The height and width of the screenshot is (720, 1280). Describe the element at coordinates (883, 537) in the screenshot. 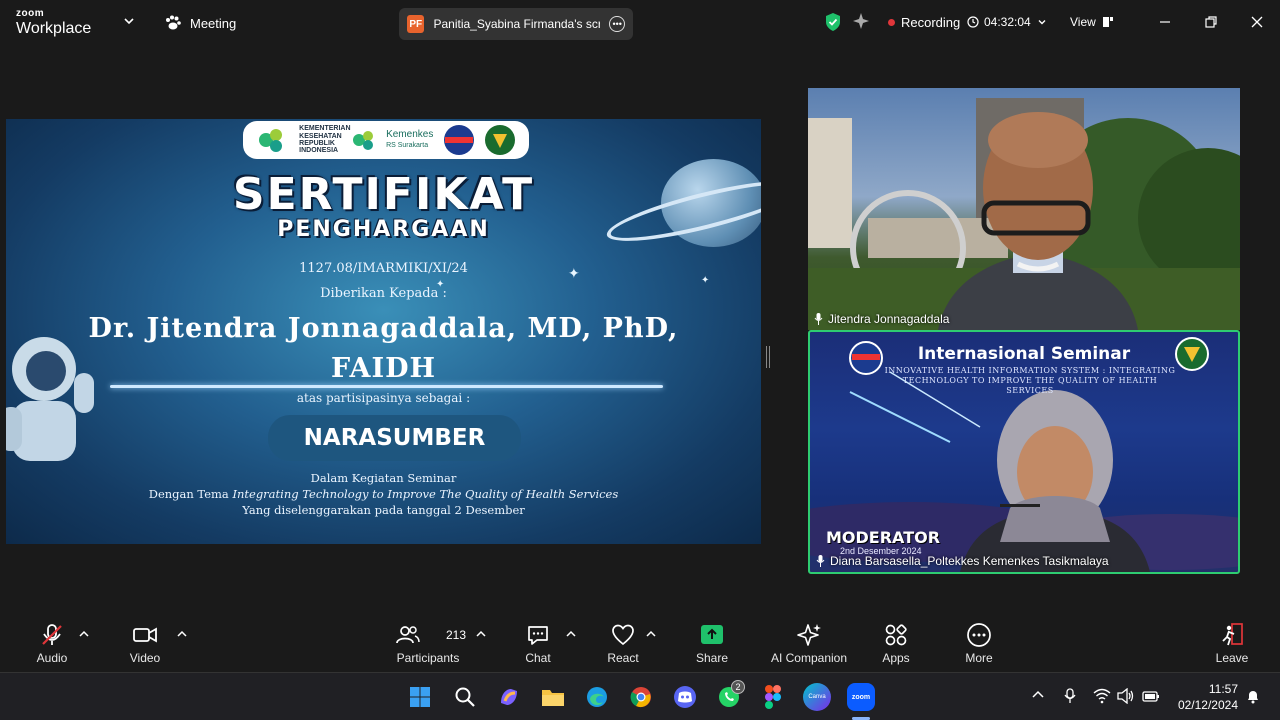

I see `moderator-label: MODERATOR` at that location.